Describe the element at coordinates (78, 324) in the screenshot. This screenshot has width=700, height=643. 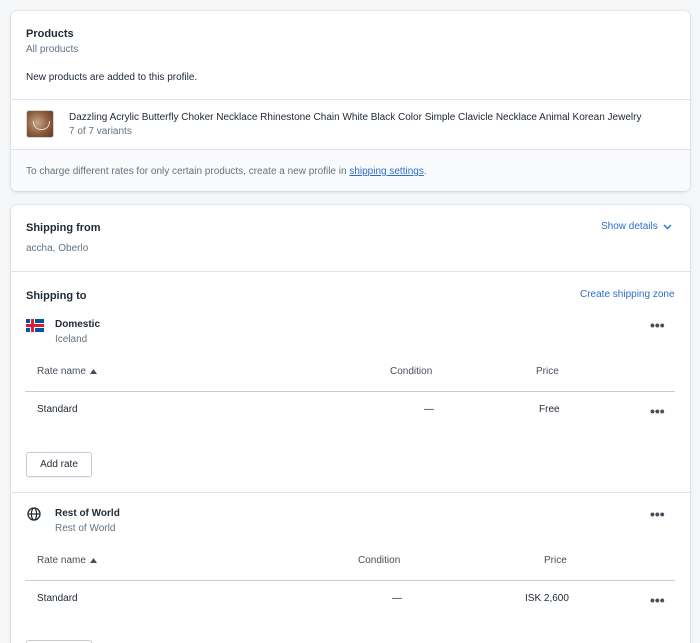
I see `zone-name: Domestic` at that location.